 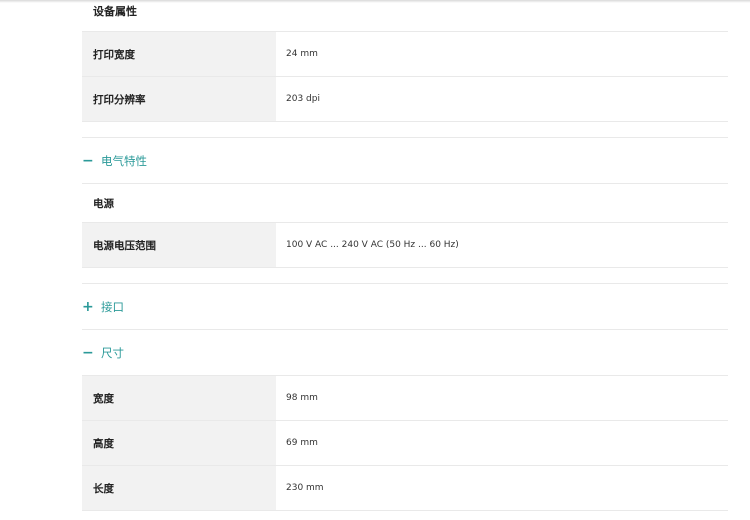 What do you see at coordinates (405, 398) in the screenshot?
I see `spec-row-width: 宽度 98 mm` at bounding box center [405, 398].